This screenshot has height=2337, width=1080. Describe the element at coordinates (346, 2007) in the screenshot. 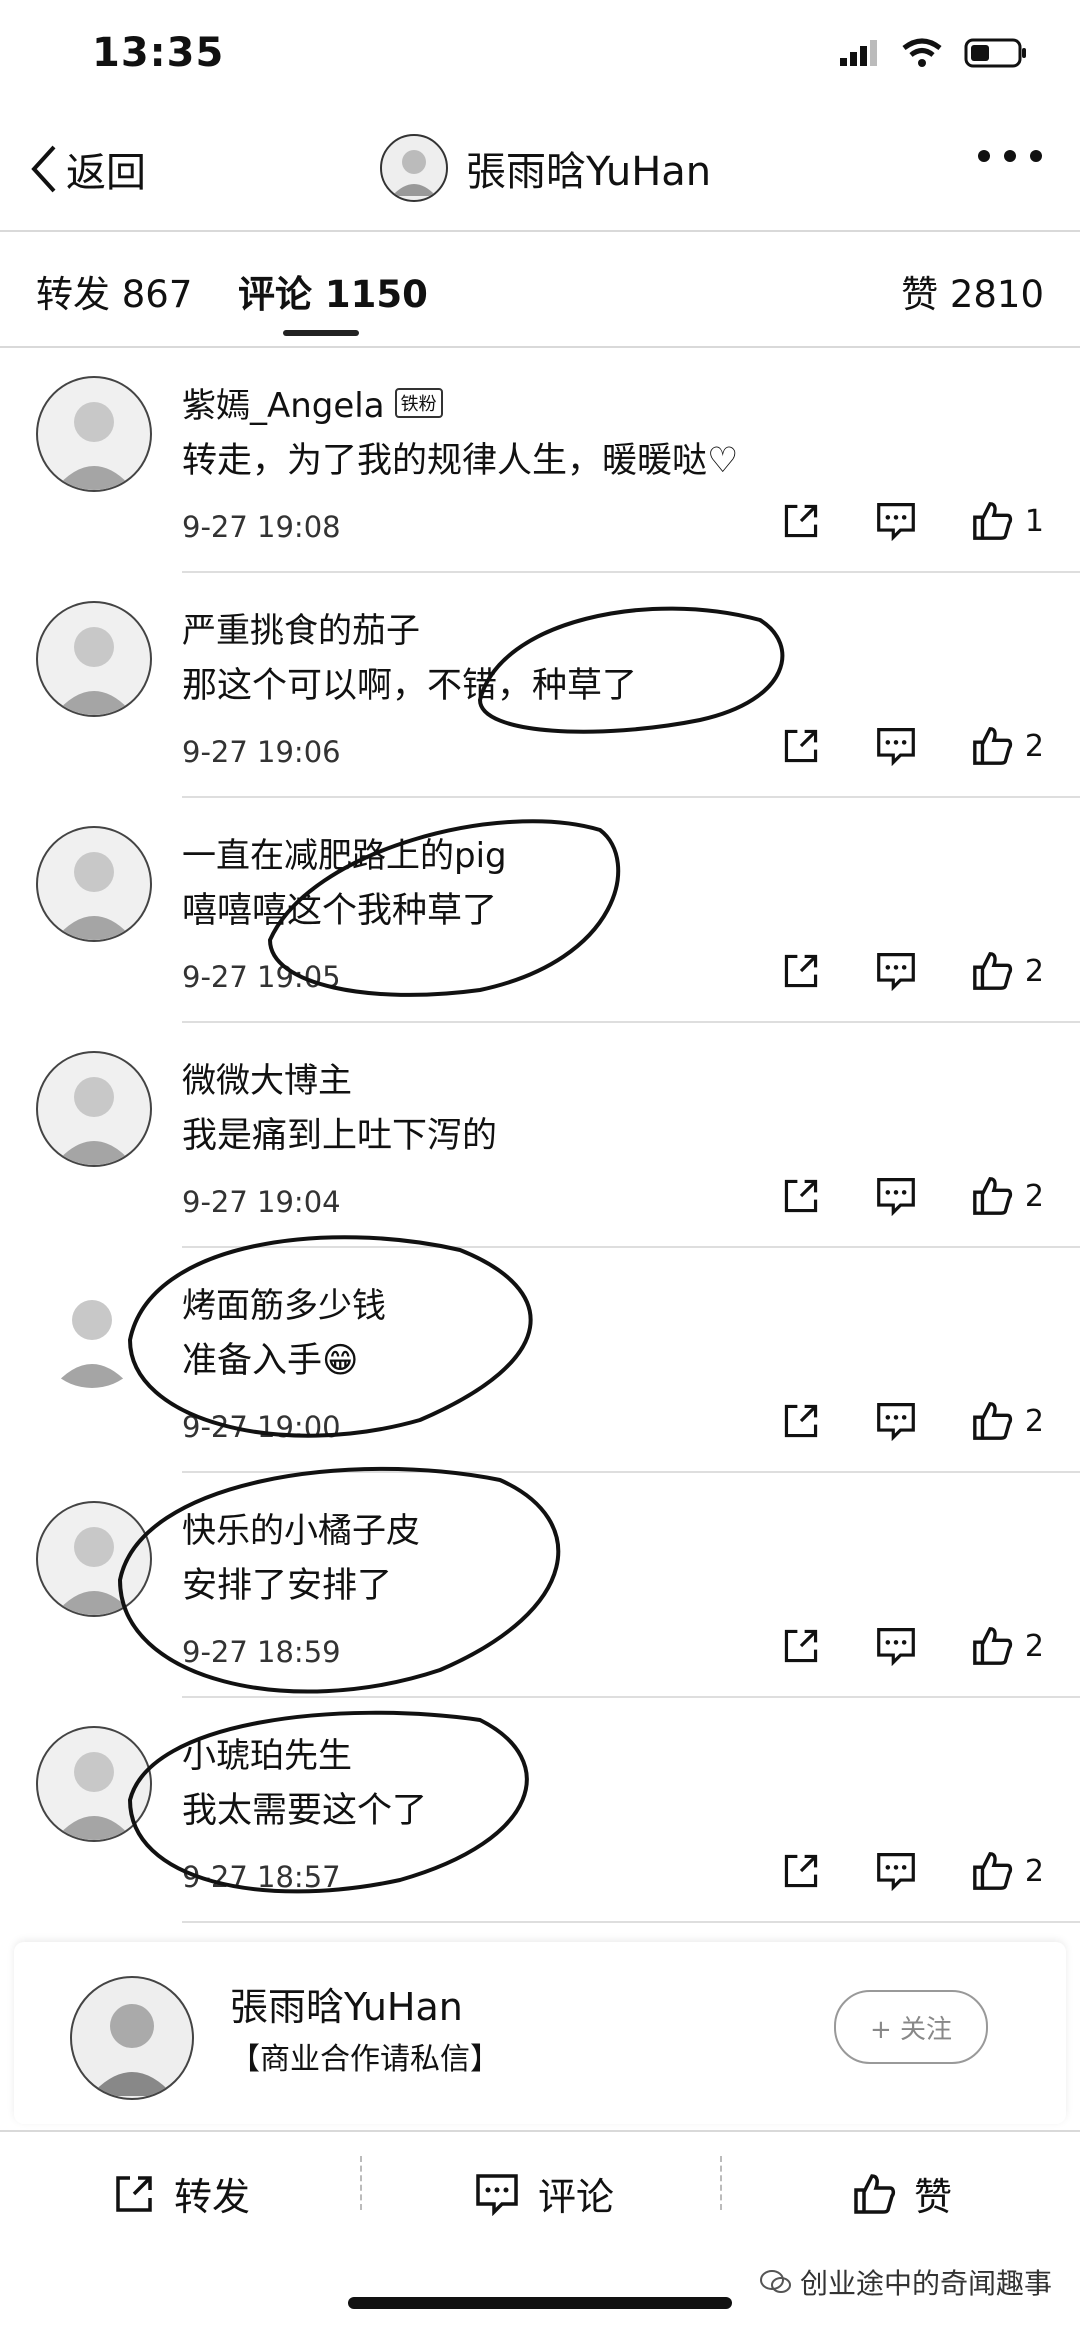

I see `author-name: 張雨晗YuHan` at that location.